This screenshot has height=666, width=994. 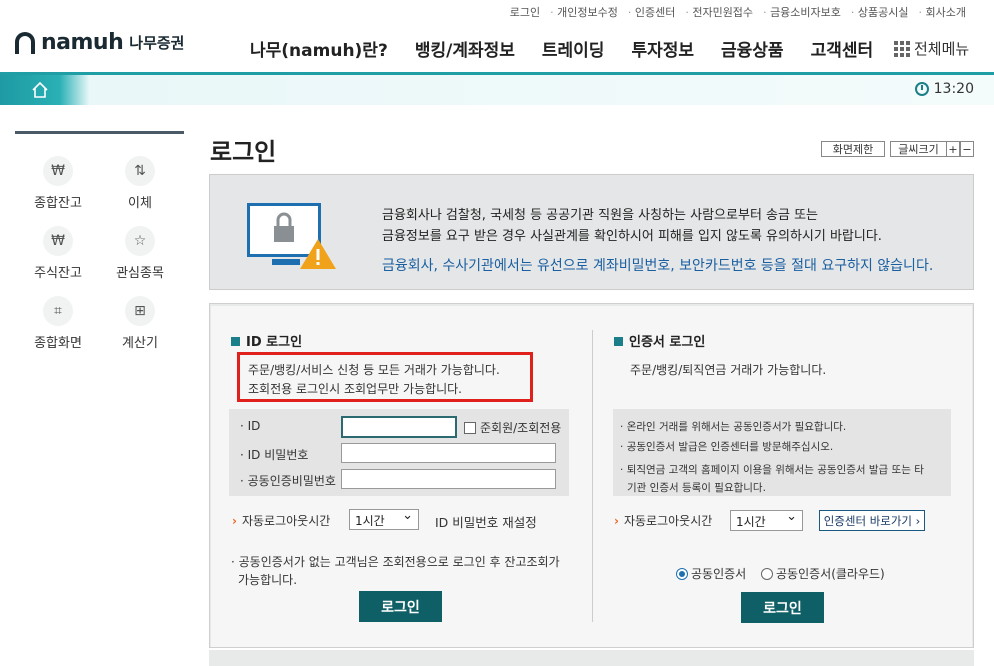 What do you see at coordinates (448, 479) in the screenshot?
I see `cert-password-input` at bounding box center [448, 479].